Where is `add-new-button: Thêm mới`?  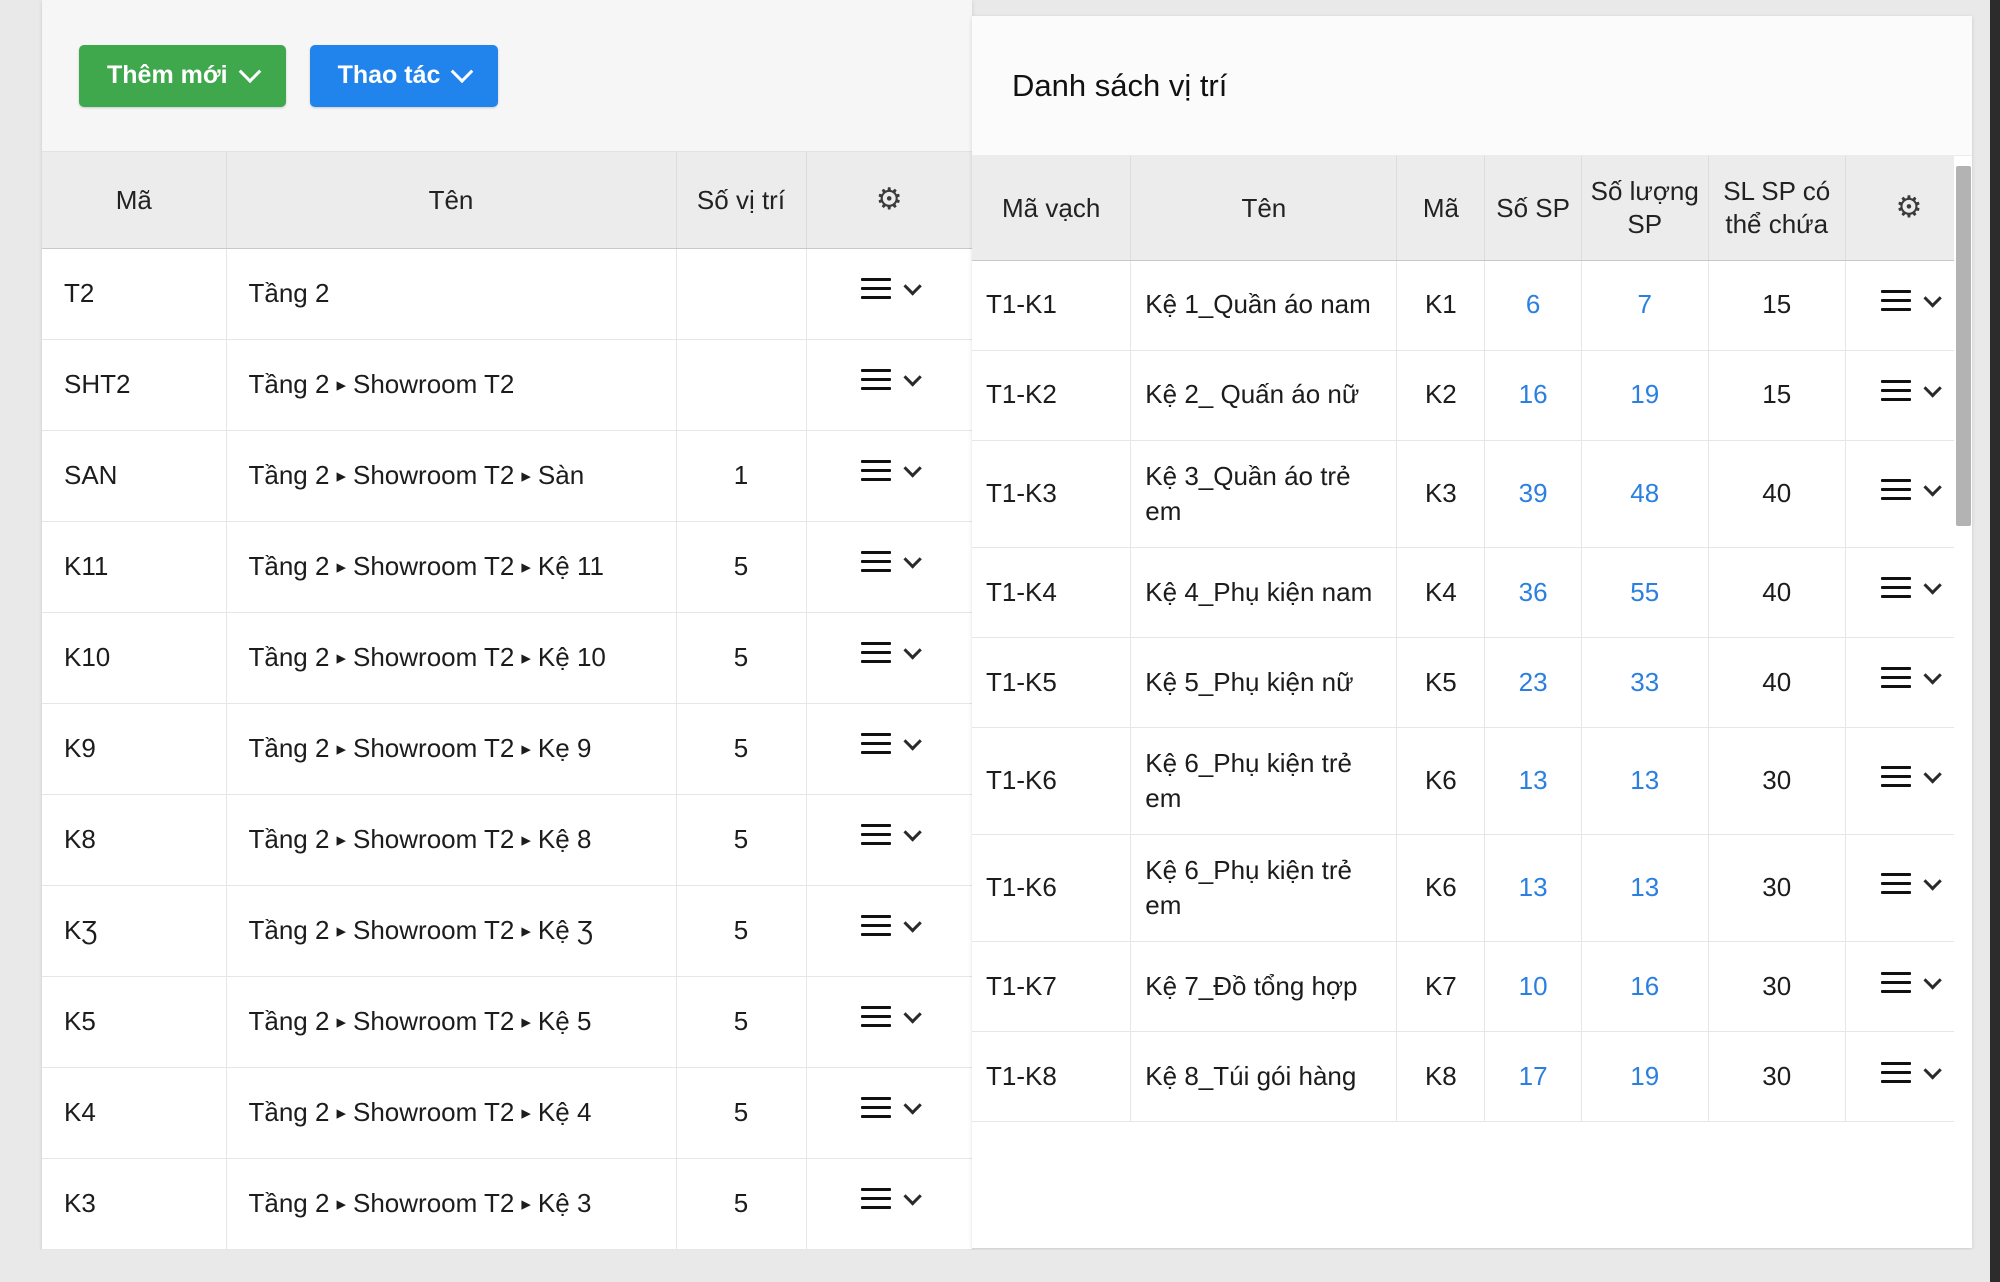
add-new-button: Thêm mới is located at coordinates (182, 75).